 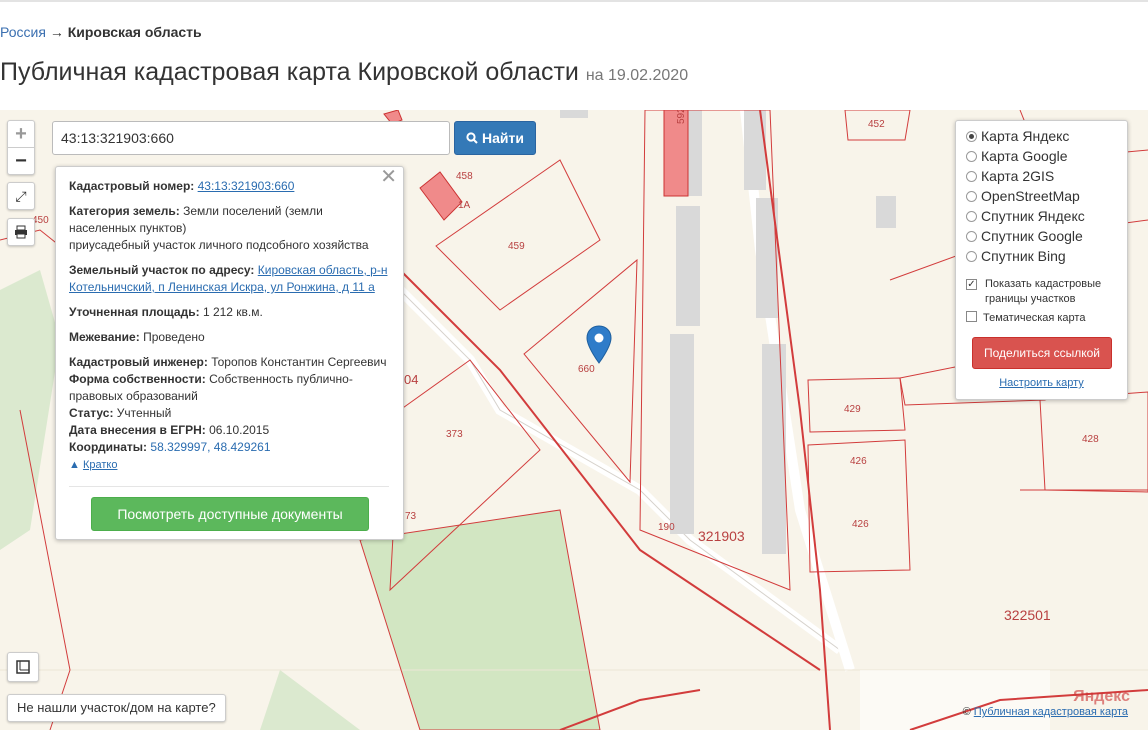 What do you see at coordinates (1023, 256) in the screenshot?
I see `layer-option-label: Спутник Bing` at bounding box center [1023, 256].